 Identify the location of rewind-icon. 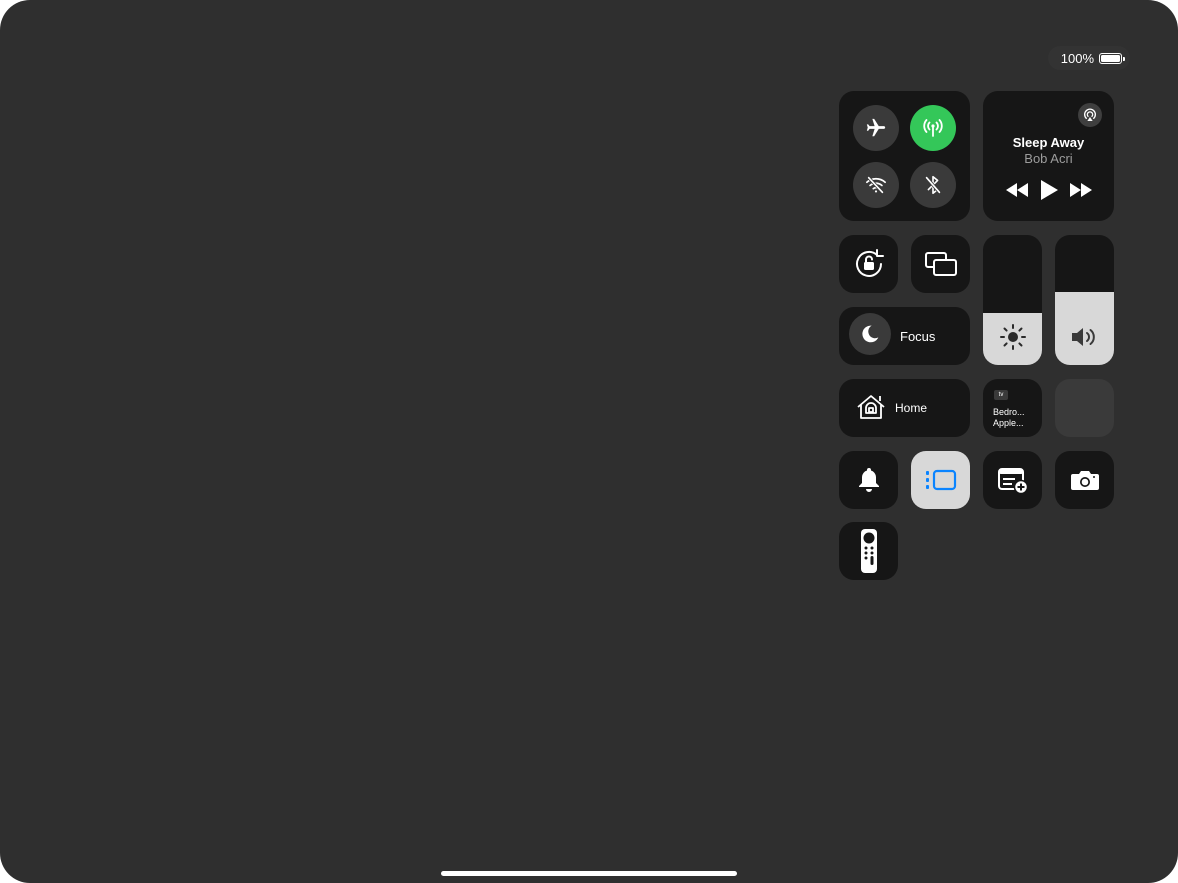
(1016, 190).